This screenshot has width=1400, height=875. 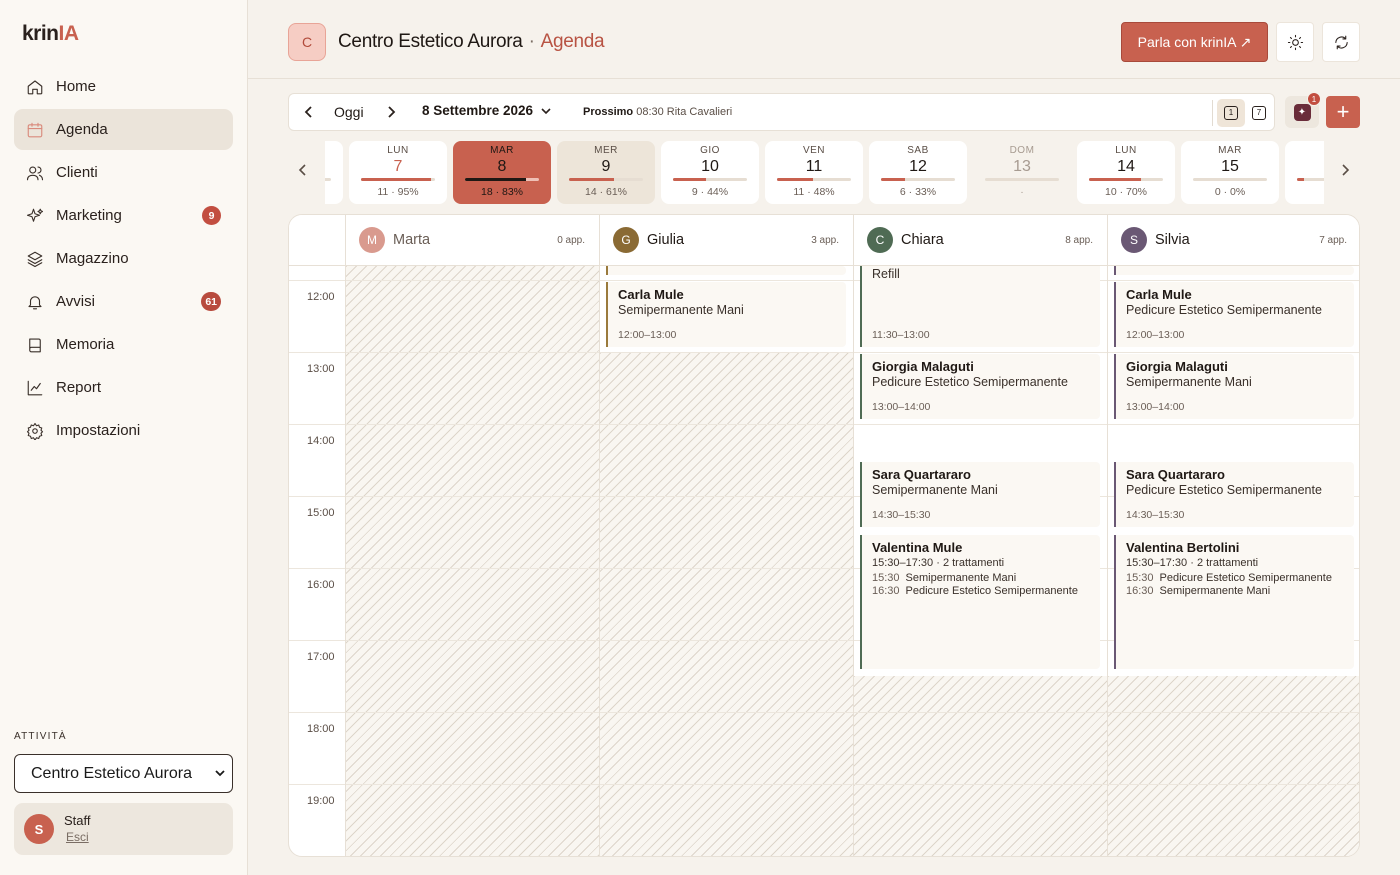 I want to click on unavailable-area, so click(x=726, y=604).